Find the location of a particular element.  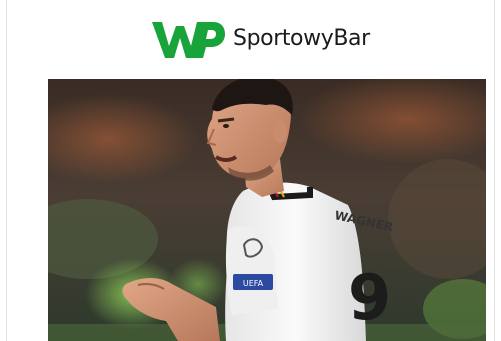

brand-logo-link: WP SportowyBar is located at coordinates (259, 39).